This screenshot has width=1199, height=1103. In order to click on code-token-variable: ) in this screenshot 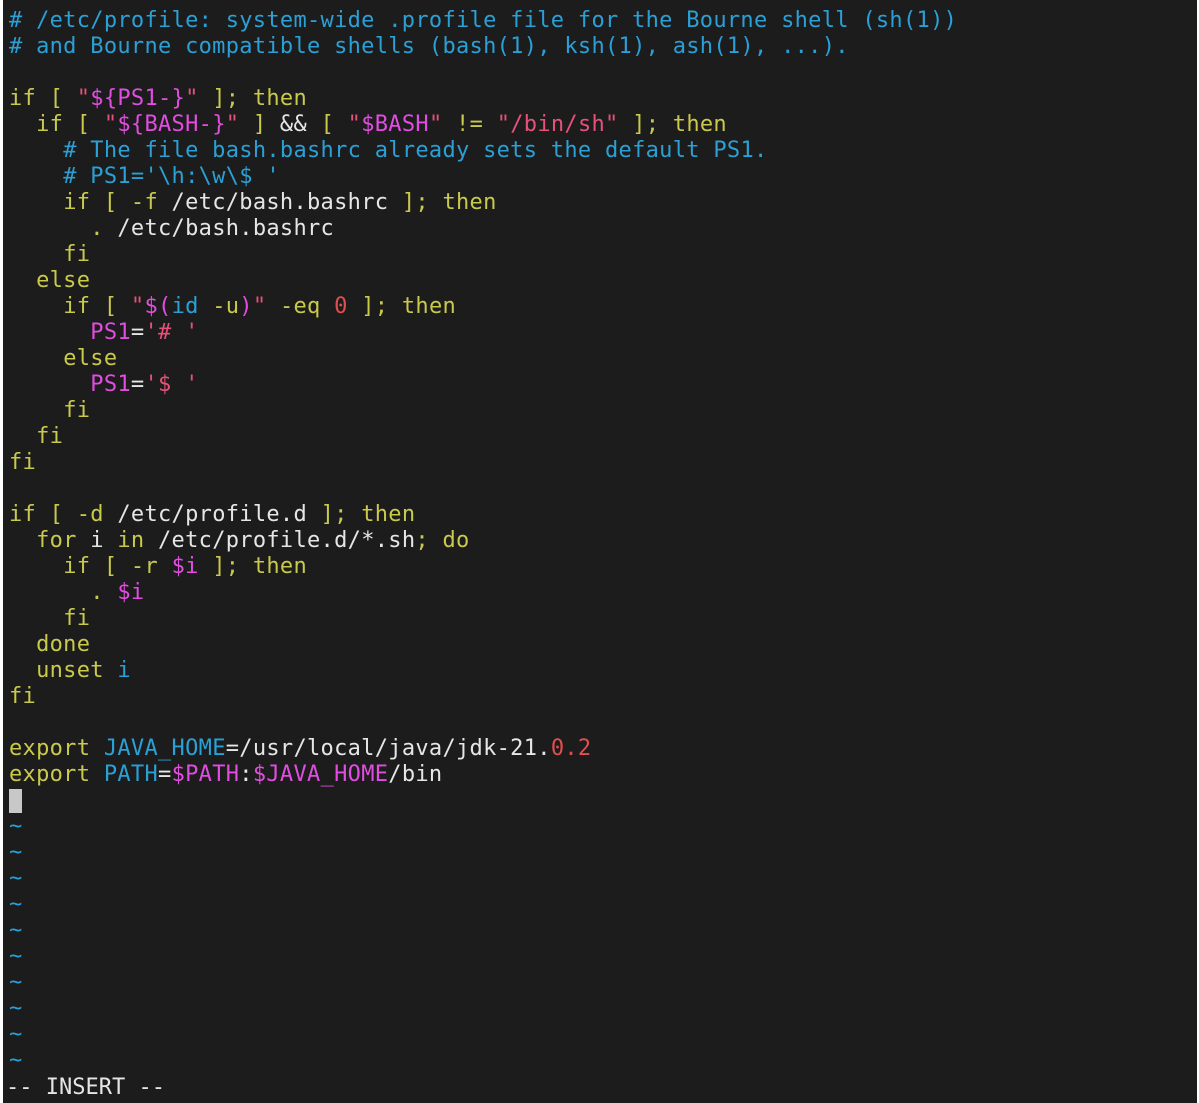, I will do `click(246, 306)`.